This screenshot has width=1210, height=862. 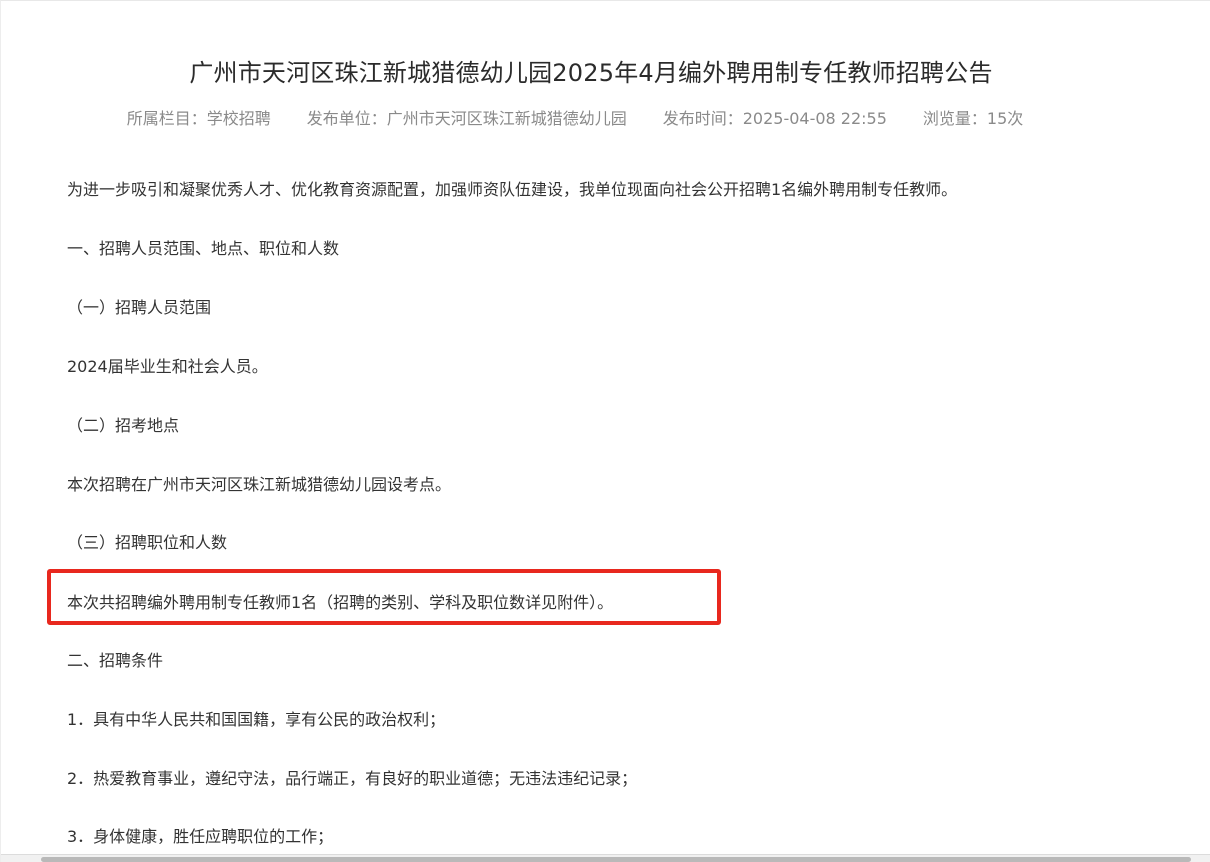 I want to click on article-title: 广州市天河区珠江新城猎德幼儿园2025年4月编外聘用制专任教师招聘公告, so click(x=591, y=73).